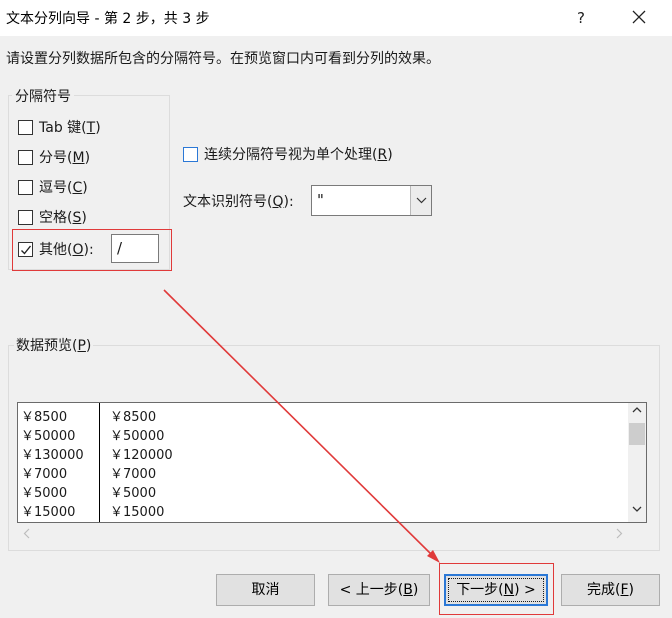 This screenshot has height=618, width=672. Describe the element at coordinates (604, 590) in the screenshot. I see `finish-button-label: 完成(` at that location.